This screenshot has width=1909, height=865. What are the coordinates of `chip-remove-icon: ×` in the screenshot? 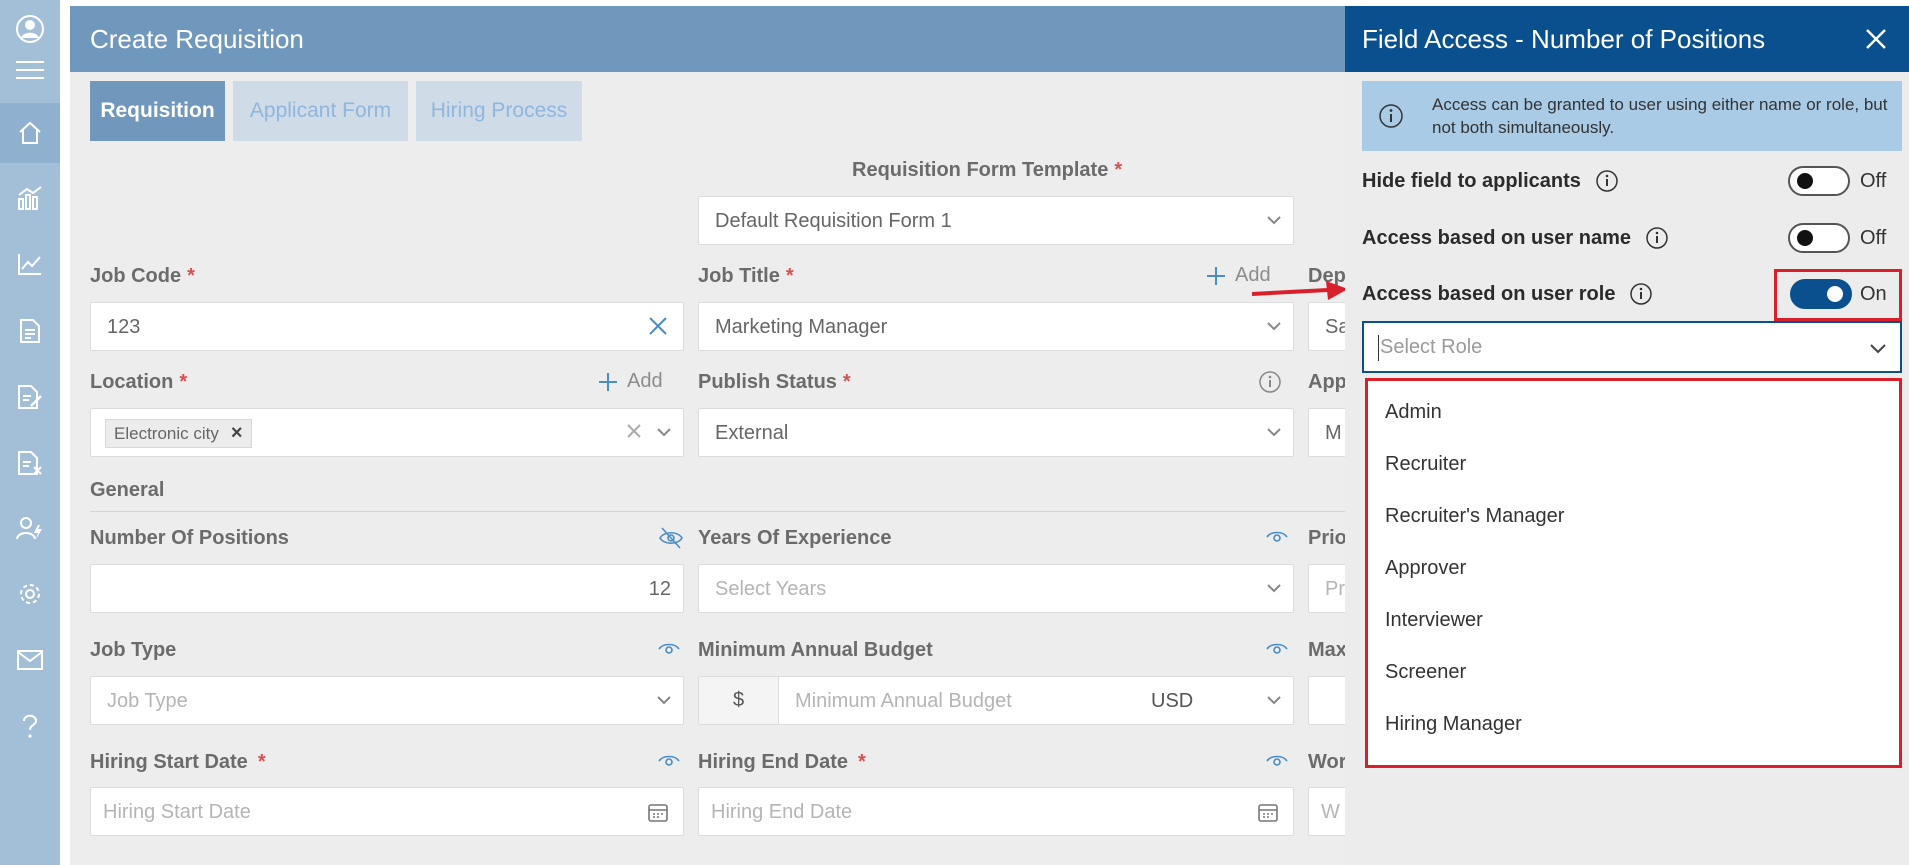 It's located at (237, 433).